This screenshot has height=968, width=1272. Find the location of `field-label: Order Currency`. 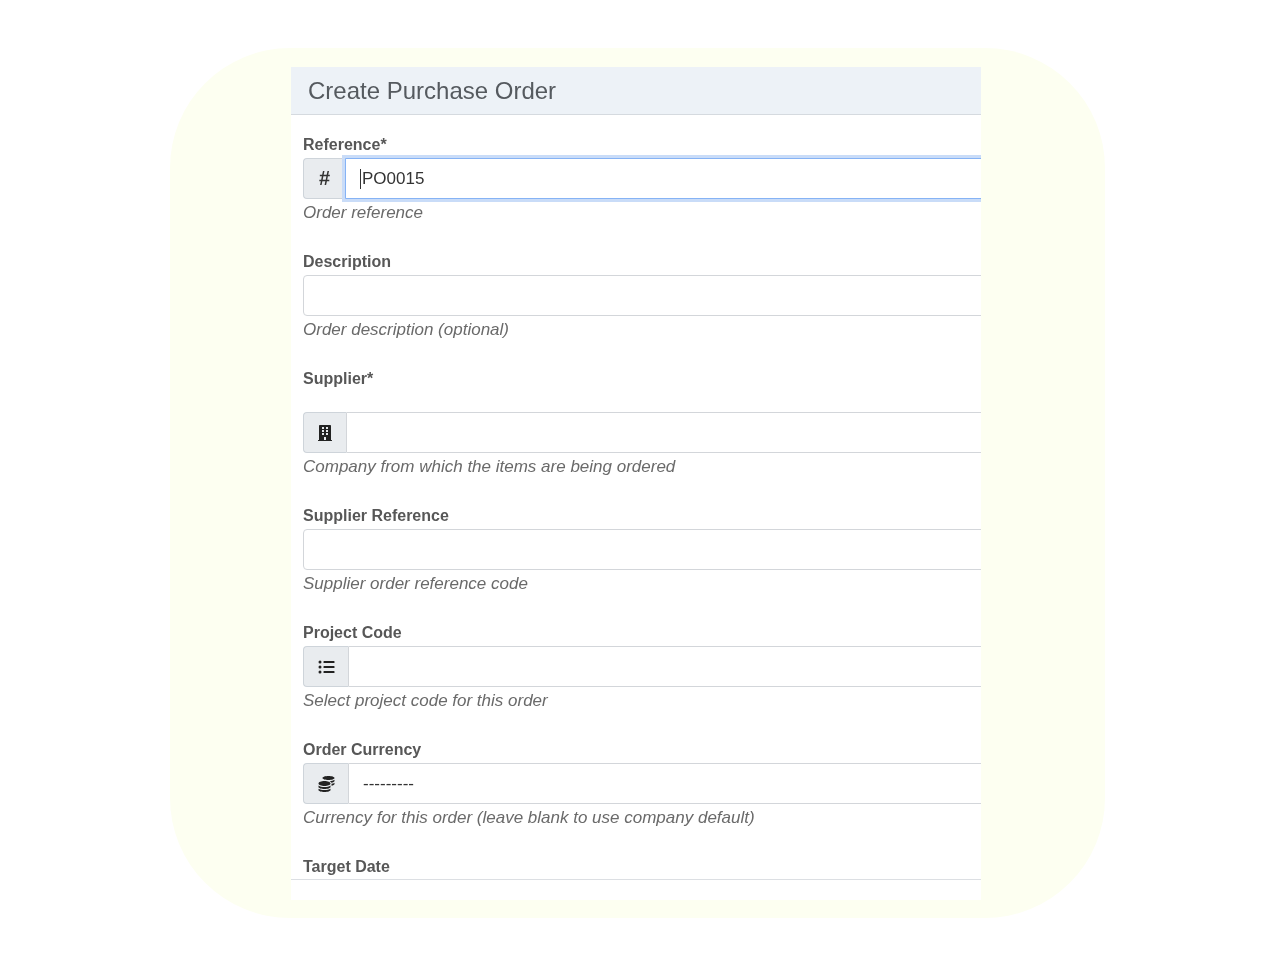

field-label: Order Currency is located at coordinates (362, 750).